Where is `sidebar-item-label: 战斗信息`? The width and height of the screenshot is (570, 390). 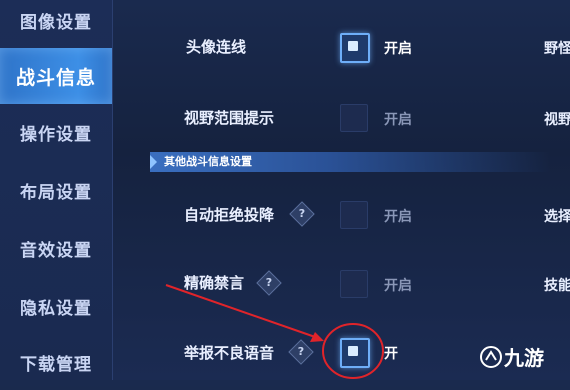 sidebar-item-label: 战斗信息 is located at coordinates (55, 77).